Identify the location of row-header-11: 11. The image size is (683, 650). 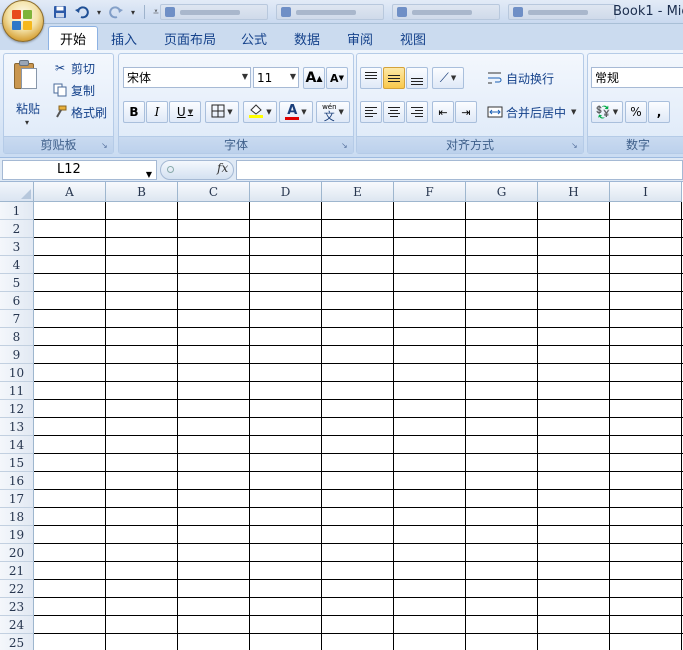
(17, 391).